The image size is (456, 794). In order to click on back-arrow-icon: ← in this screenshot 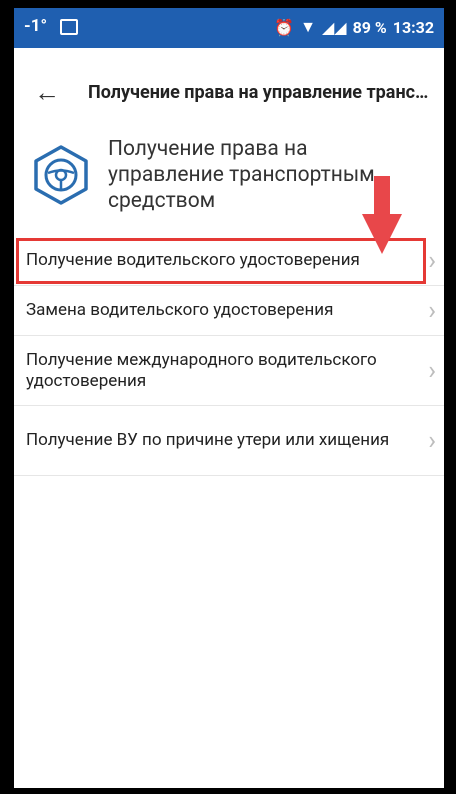, I will do `click(47, 93)`.